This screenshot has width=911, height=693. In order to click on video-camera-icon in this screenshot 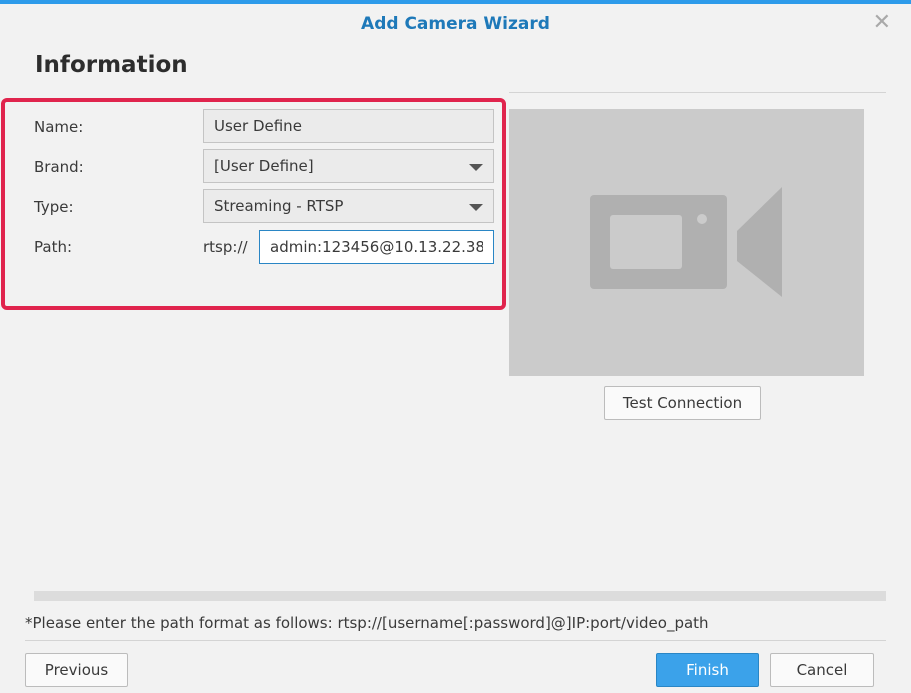, I will do `click(686, 242)`.